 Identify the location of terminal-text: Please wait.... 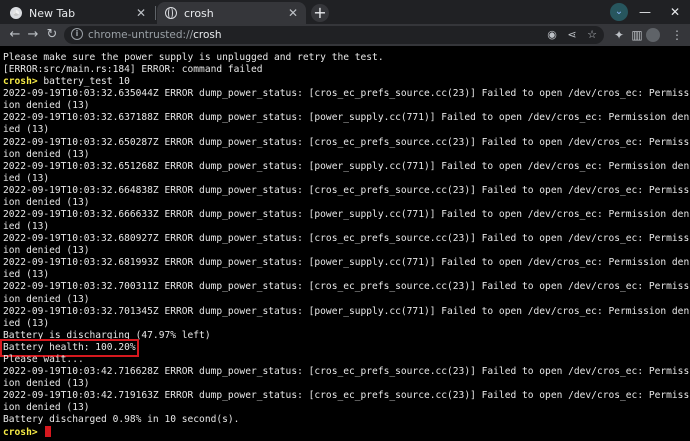
(43, 359).